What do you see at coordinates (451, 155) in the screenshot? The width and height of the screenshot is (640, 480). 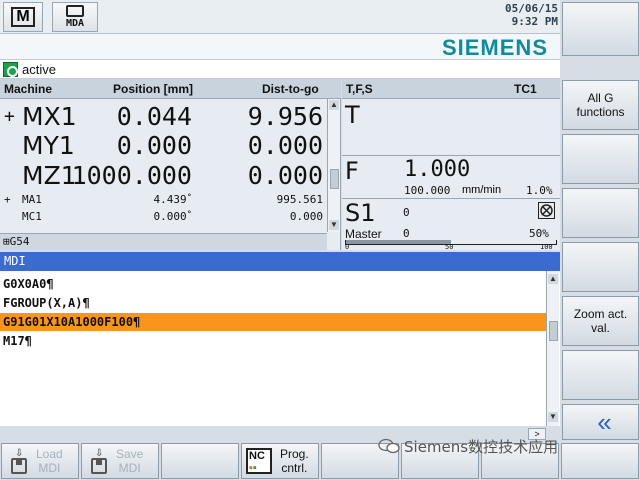 I see `divider` at bounding box center [451, 155].